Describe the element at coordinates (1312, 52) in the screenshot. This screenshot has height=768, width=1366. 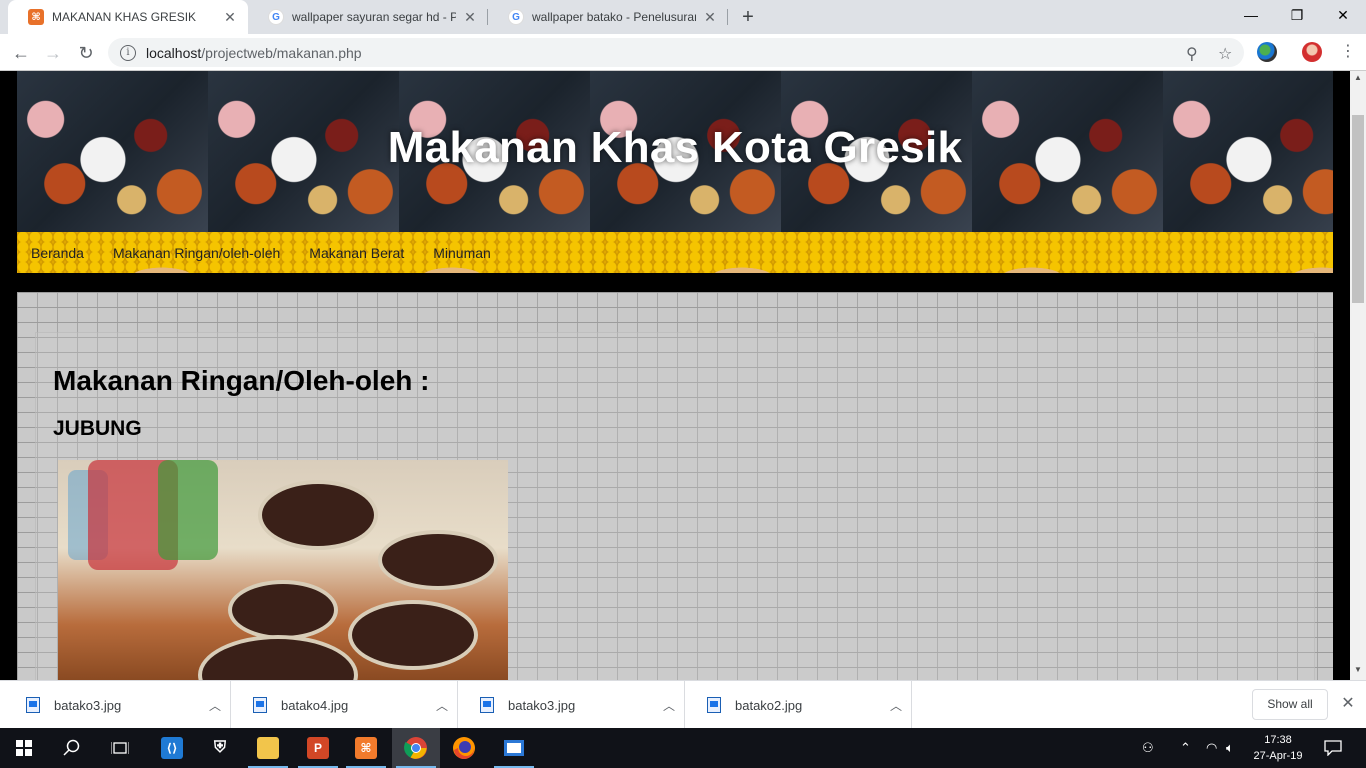
I see `avatar` at that location.